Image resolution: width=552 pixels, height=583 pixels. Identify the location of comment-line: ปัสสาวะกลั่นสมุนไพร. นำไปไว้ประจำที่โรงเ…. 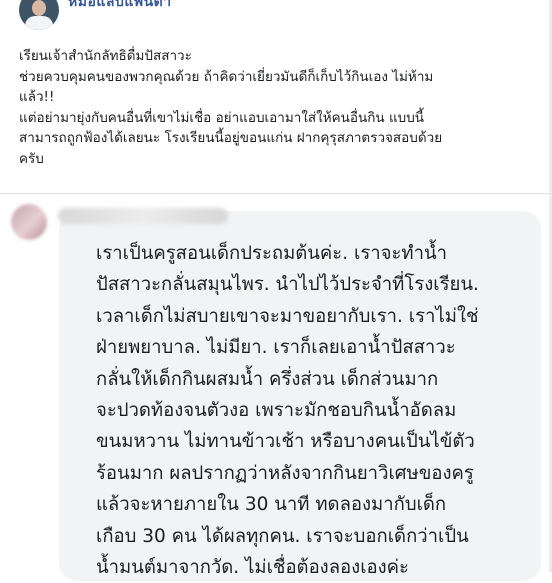
(287, 285).